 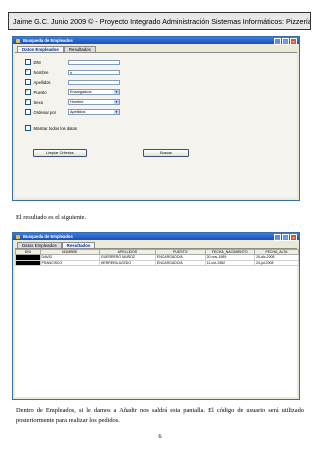 I want to click on result-intro-text: El resultado es el siguiente., so click(x=51, y=217).